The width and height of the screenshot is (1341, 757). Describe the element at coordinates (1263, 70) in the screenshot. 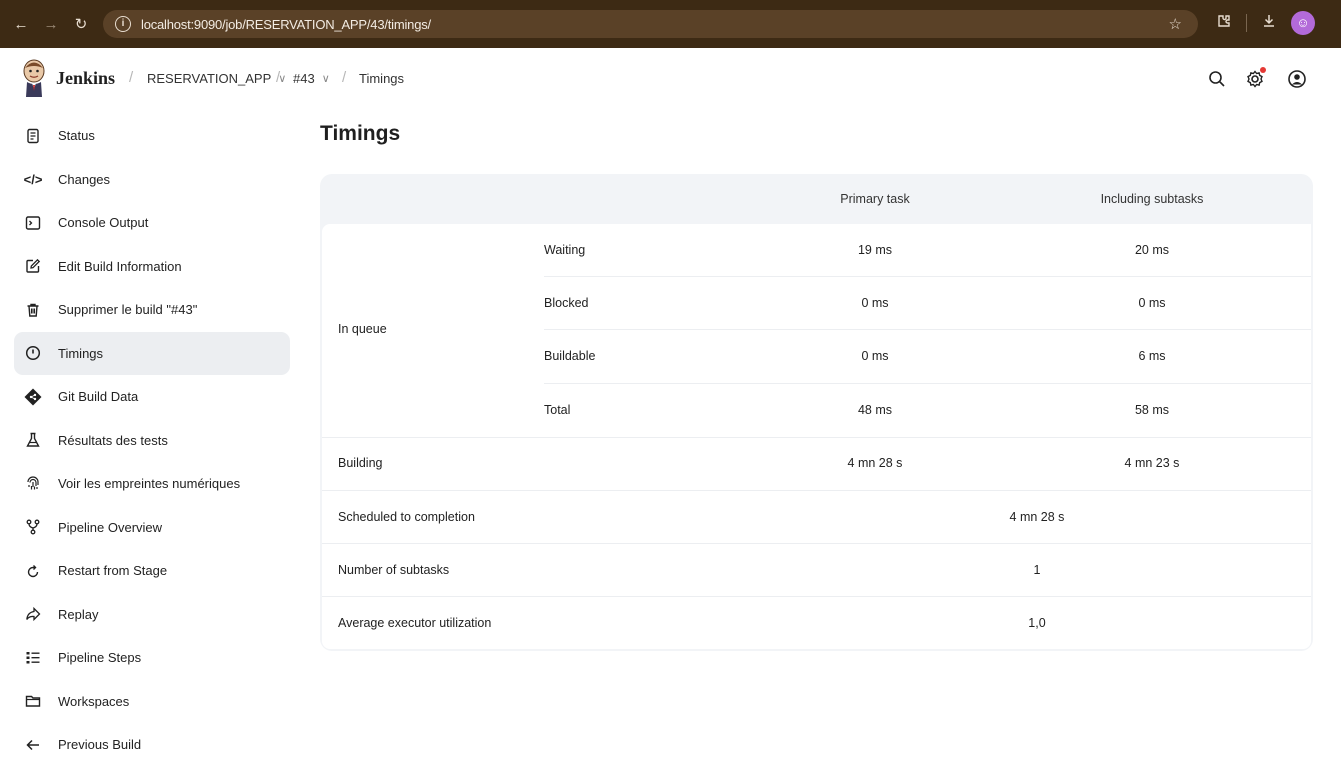

I see `notification-dot` at that location.